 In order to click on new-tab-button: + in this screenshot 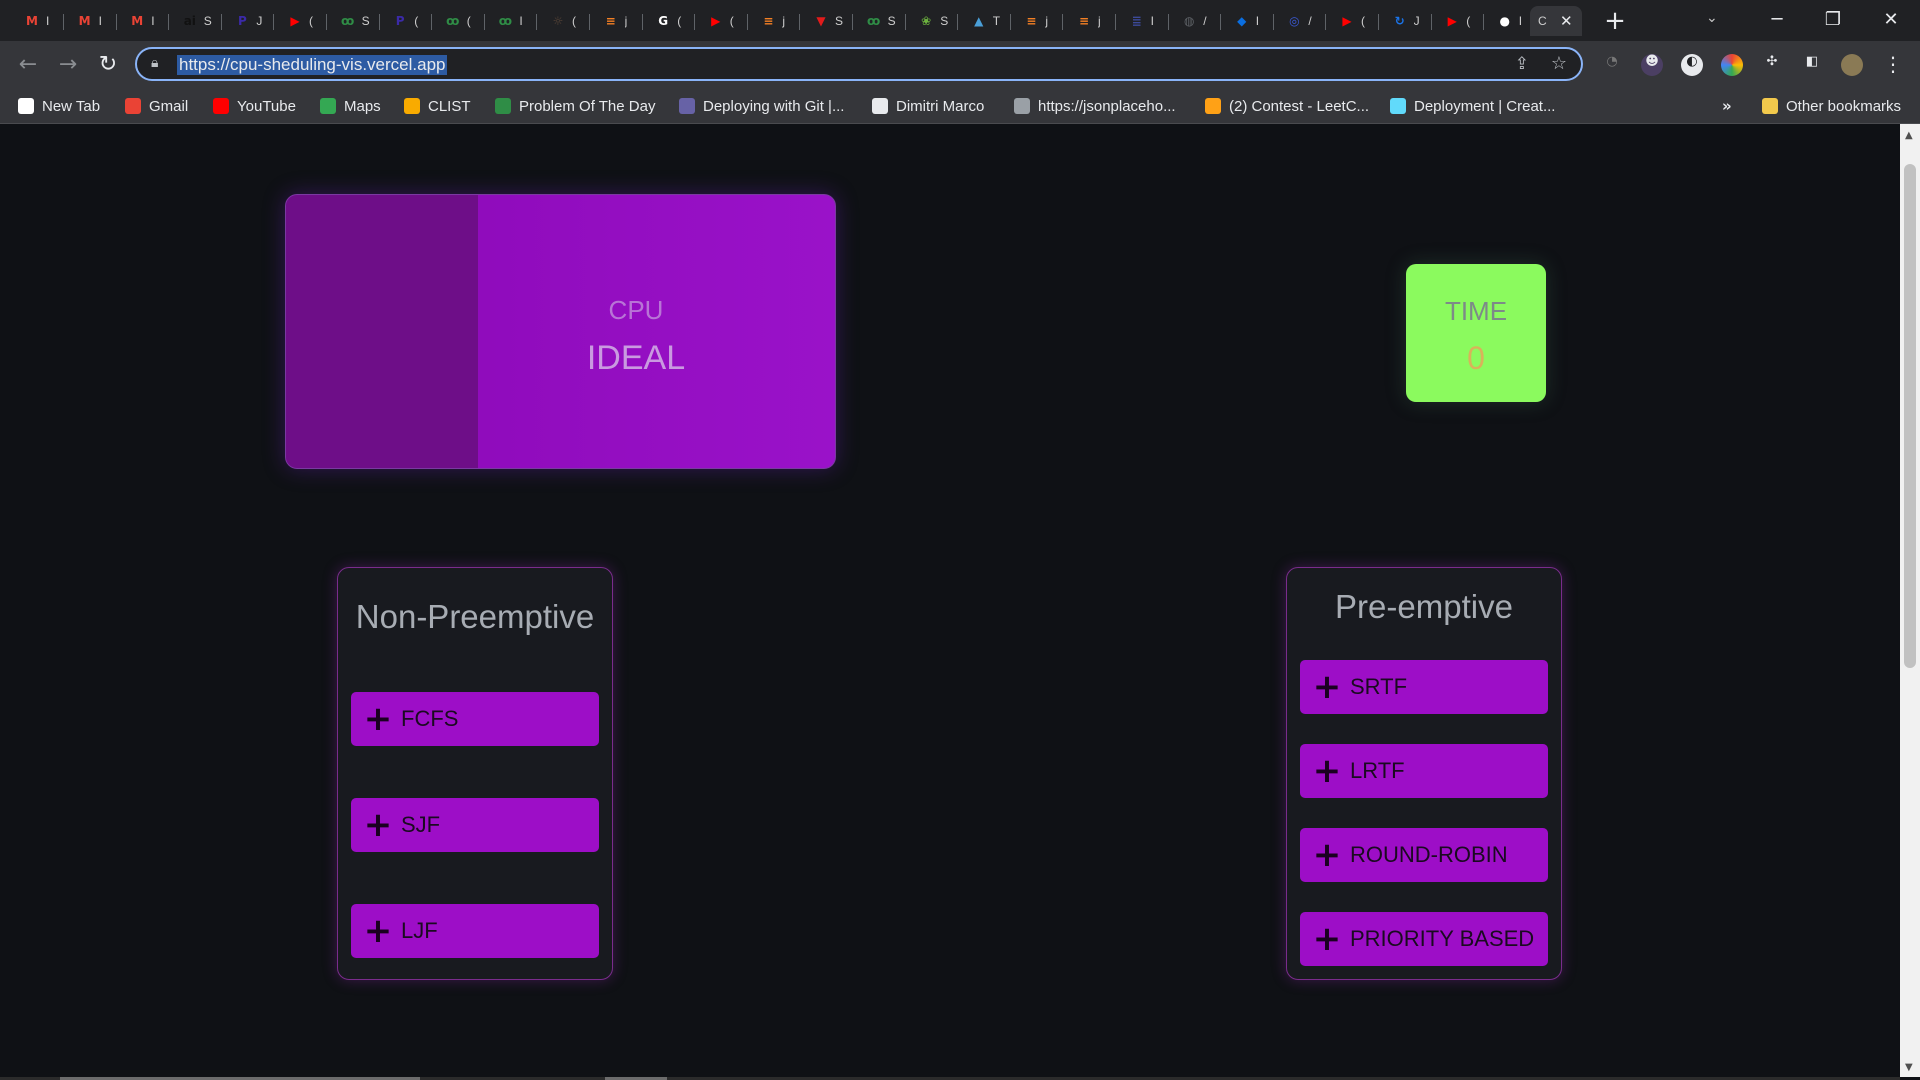, I will do `click(1615, 21)`.